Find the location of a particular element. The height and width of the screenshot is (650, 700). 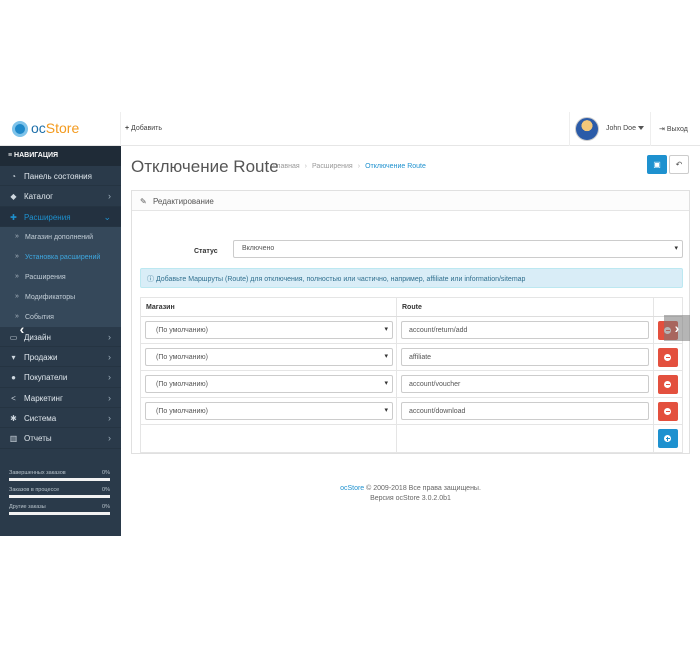

user-icon: ● is located at coordinates (13, 378).